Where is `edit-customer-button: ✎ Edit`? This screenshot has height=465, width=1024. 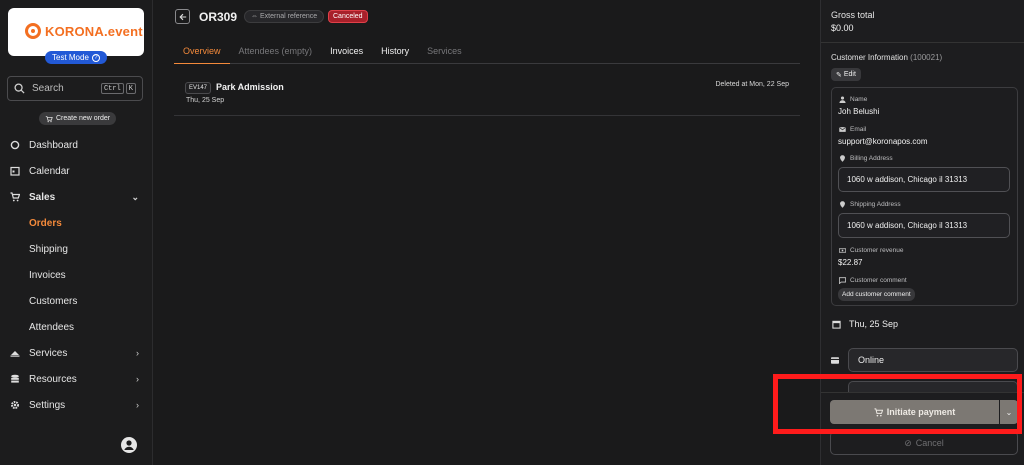 edit-customer-button: ✎ Edit is located at coordinates (846, 74).